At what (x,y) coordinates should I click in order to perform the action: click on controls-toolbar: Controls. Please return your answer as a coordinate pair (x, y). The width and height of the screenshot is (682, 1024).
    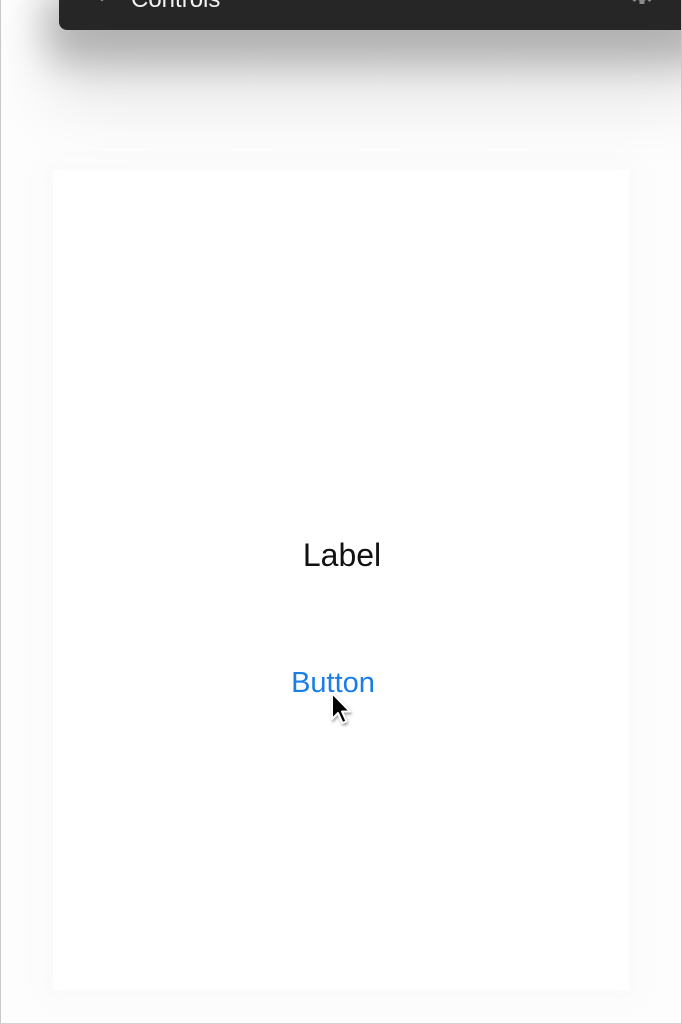
    Looking at the image, I should click on (370, 15).